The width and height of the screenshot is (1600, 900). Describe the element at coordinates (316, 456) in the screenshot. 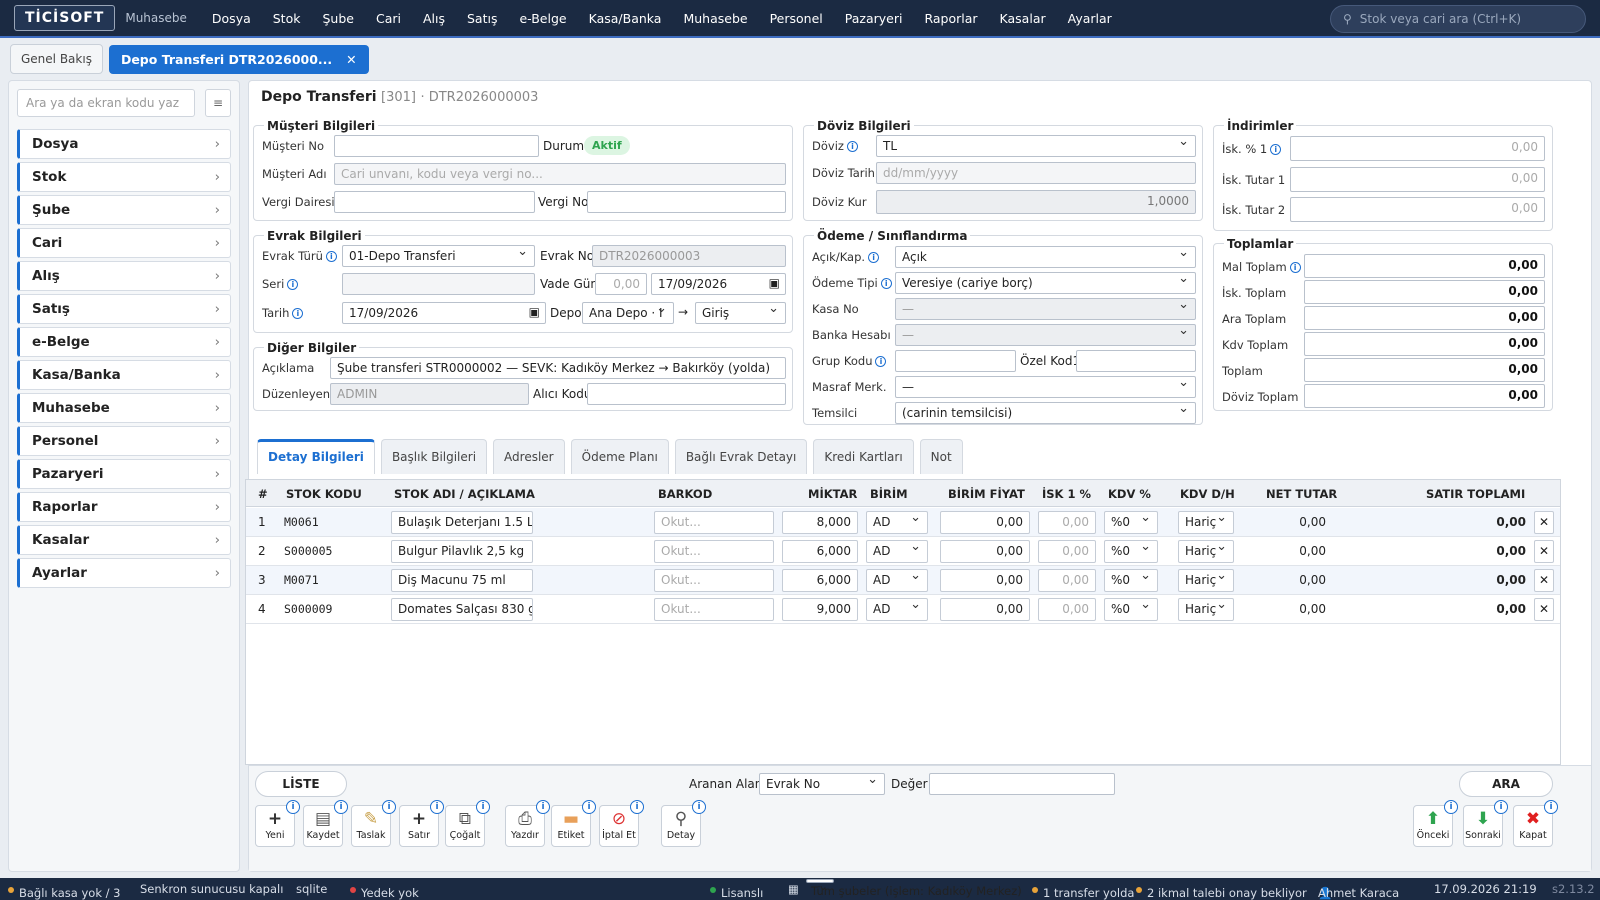

I see `tab-detay-bilgileri: Detay Bilgileri` at that location.